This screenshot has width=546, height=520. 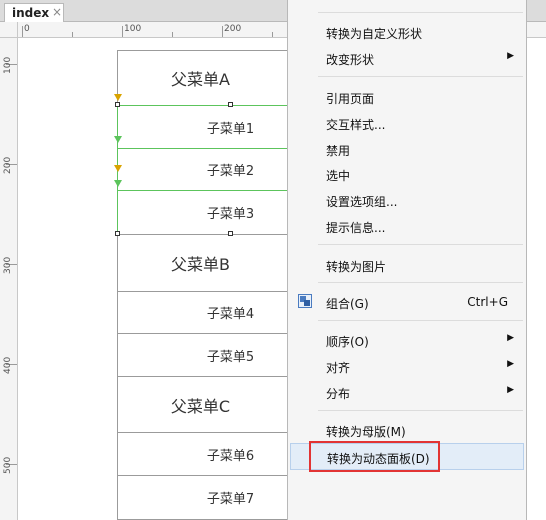 I want to click on menu-item-convert-custom-shape: 转换为自定义形状, so click(x=407, y=32).